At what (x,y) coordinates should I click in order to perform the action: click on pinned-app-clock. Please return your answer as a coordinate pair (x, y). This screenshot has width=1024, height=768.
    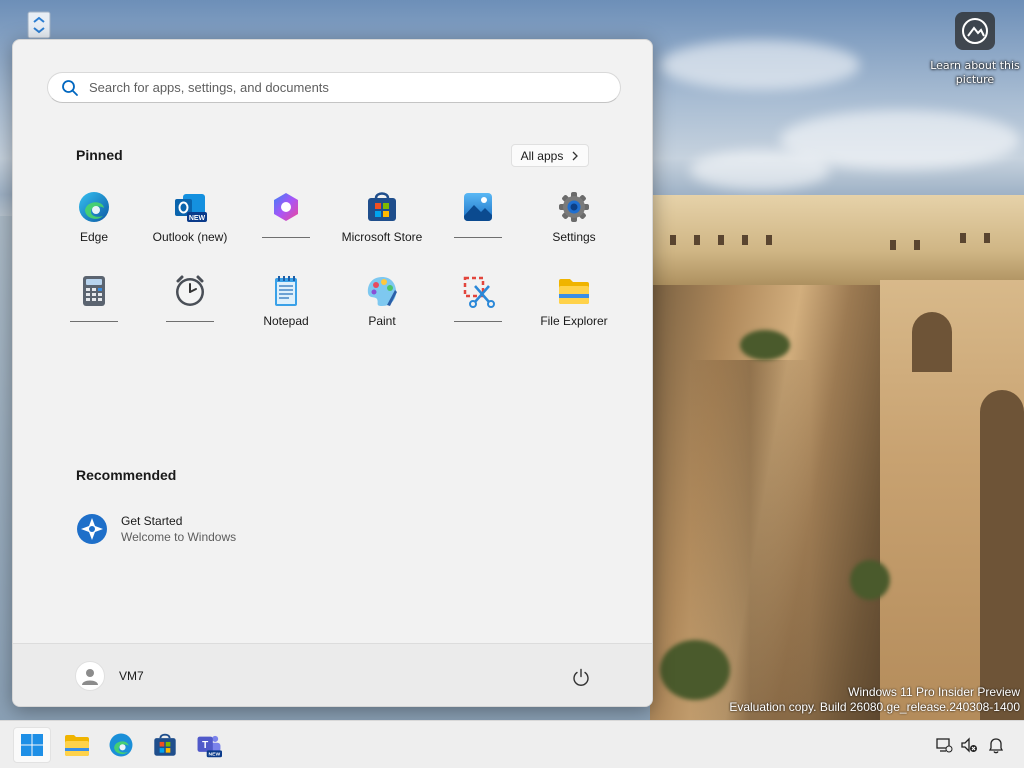
    Looking at the image, I should click on (190, 304).